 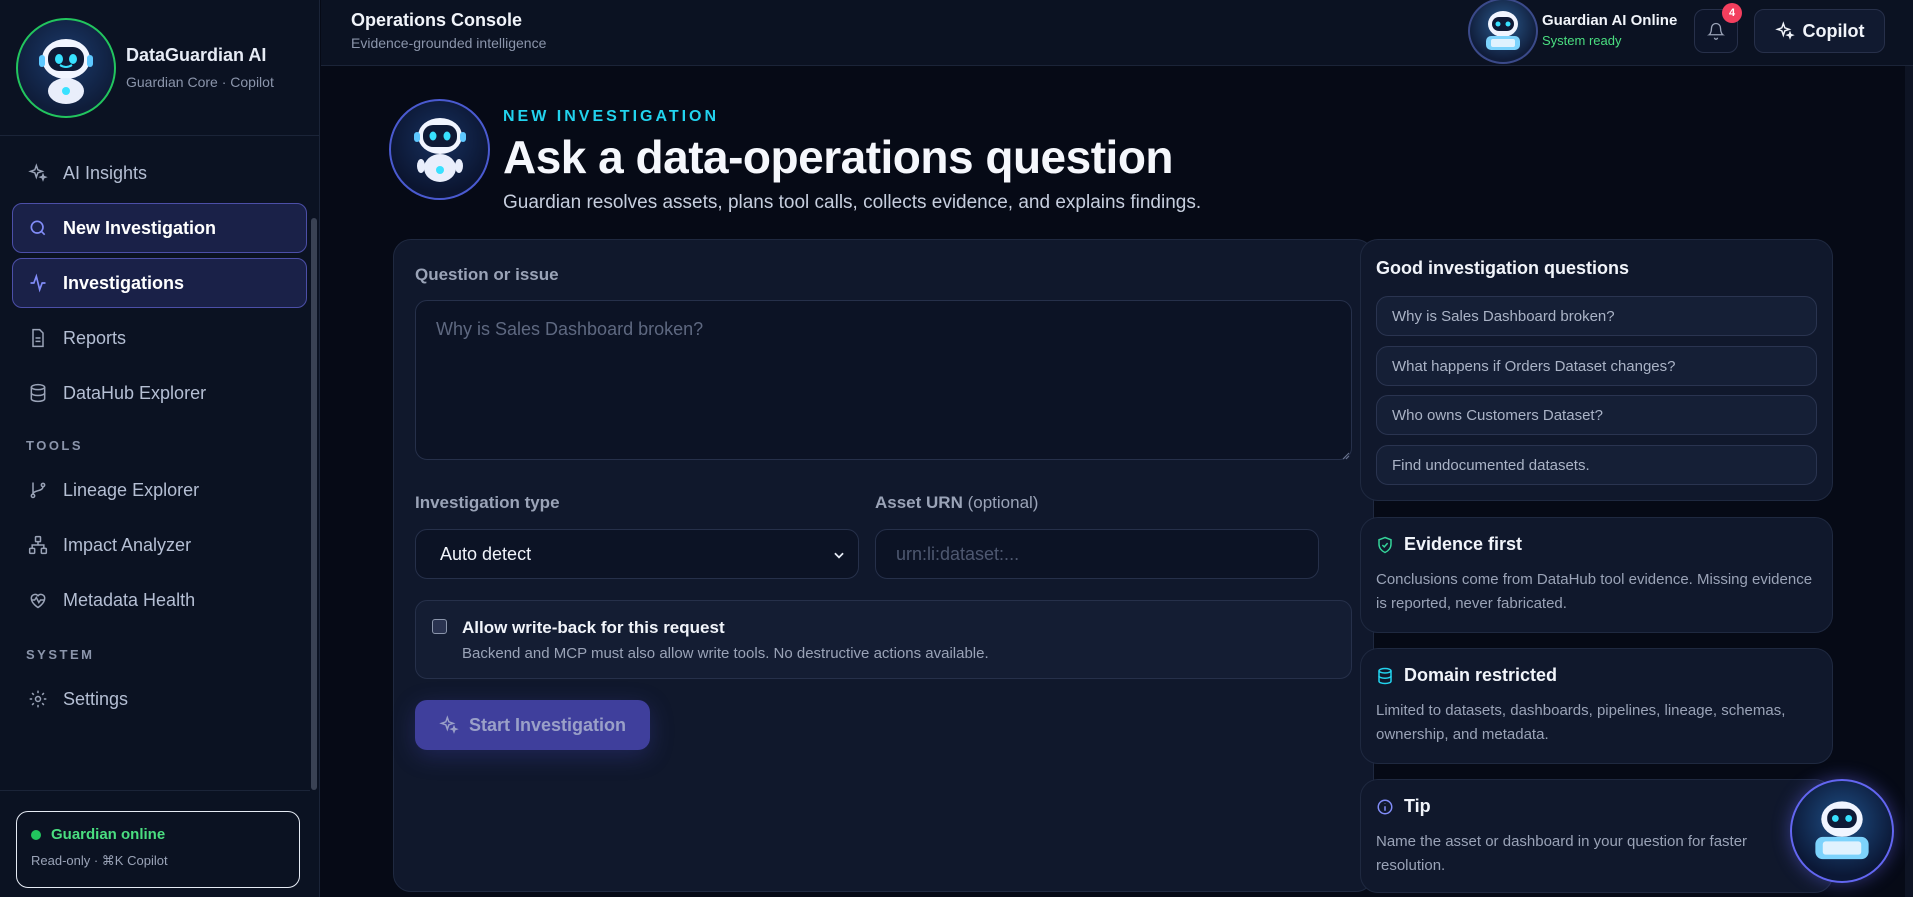 I want to click on sidebar-item-label: Lineage Explorer, so click(x=131, y=489).